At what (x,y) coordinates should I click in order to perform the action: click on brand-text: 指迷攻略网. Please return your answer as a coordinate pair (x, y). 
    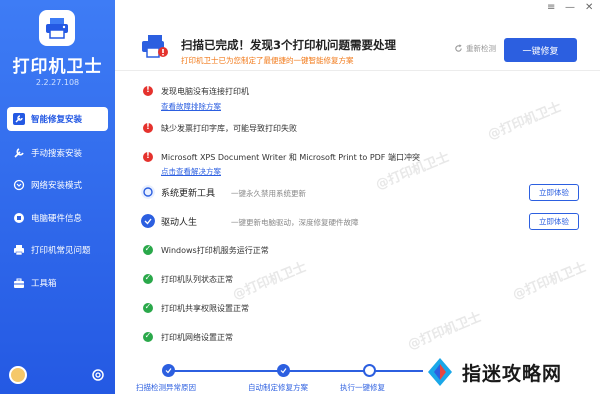
    Looking at the image, I should click on (512, 373).